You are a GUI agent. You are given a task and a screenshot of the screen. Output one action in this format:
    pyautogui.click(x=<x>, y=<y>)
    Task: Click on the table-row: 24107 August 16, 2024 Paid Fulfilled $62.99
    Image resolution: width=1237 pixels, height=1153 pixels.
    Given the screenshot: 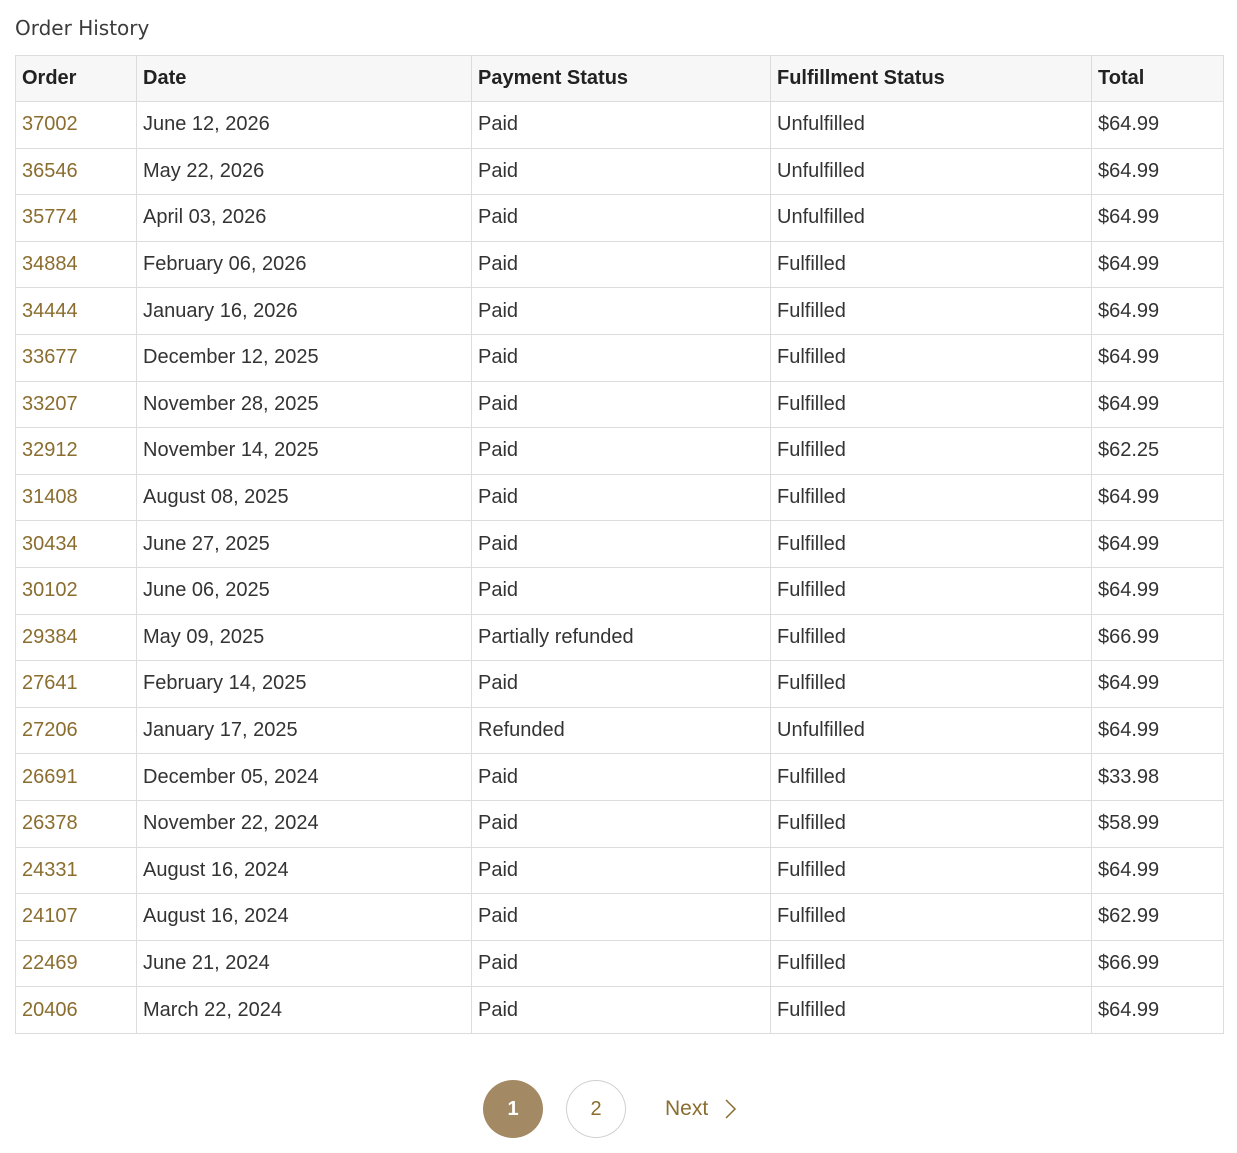 What is the action you would take?
    pyautogui.click(x=619, y=917)
    